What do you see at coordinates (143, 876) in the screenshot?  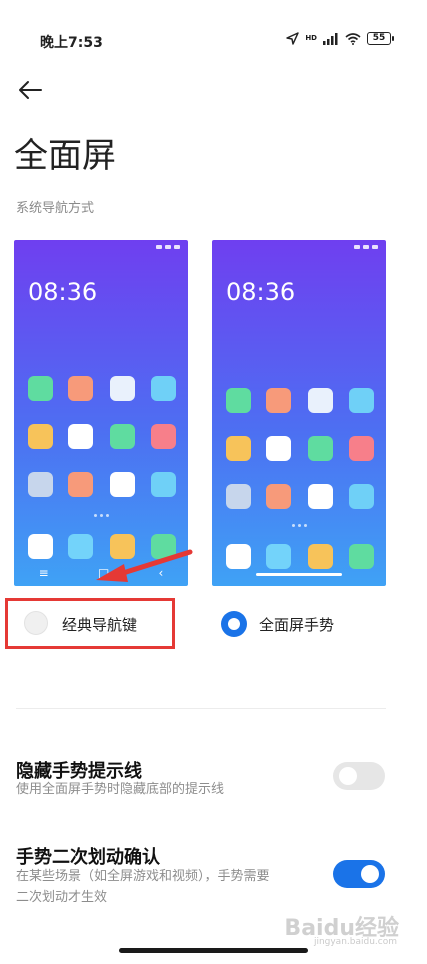 I see `double-swipe-subtitle-line1: 在某些场景（如全屏游戏和视频），手势需要` at bounding box center [143, 876].